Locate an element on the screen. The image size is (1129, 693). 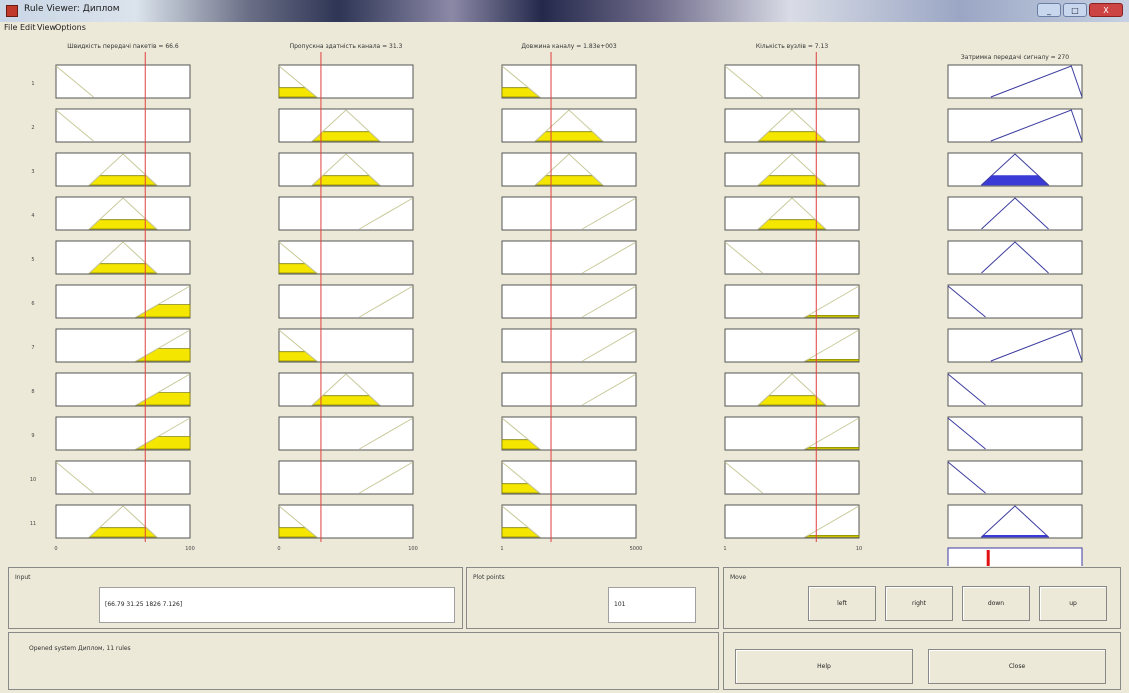
move-up-button: up is located at coordinates (1073, 603).